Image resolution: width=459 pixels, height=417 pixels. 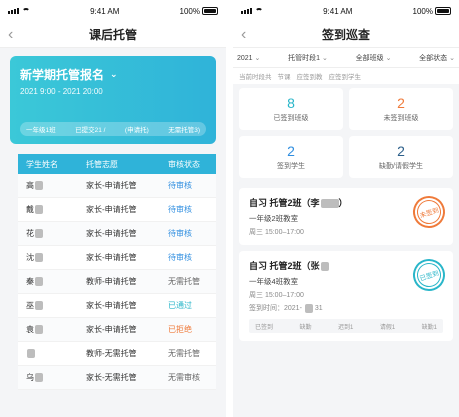 What do you see at coordinates (30, 233) in the screenshot?
I see `student-surname: 花` at bounding box center [30, 233].